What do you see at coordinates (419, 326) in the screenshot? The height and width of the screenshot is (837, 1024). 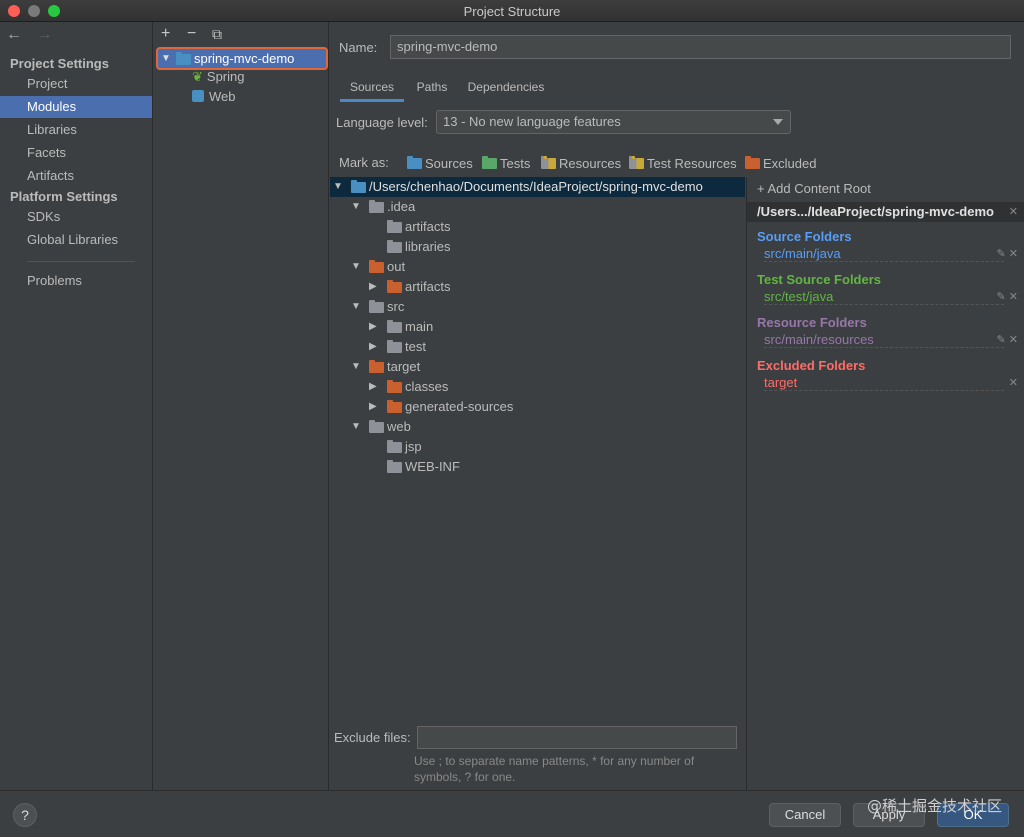 I see `tree-item-label: main` at bounding box center [419, 326].